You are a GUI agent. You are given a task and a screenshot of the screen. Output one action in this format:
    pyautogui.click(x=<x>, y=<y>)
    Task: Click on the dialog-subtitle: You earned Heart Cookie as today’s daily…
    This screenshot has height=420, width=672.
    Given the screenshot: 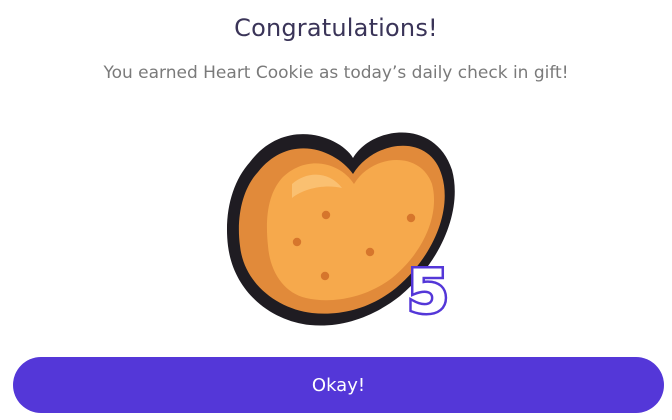 What is the action you would take?
    pyautogui.click(x=336, y=73)
    